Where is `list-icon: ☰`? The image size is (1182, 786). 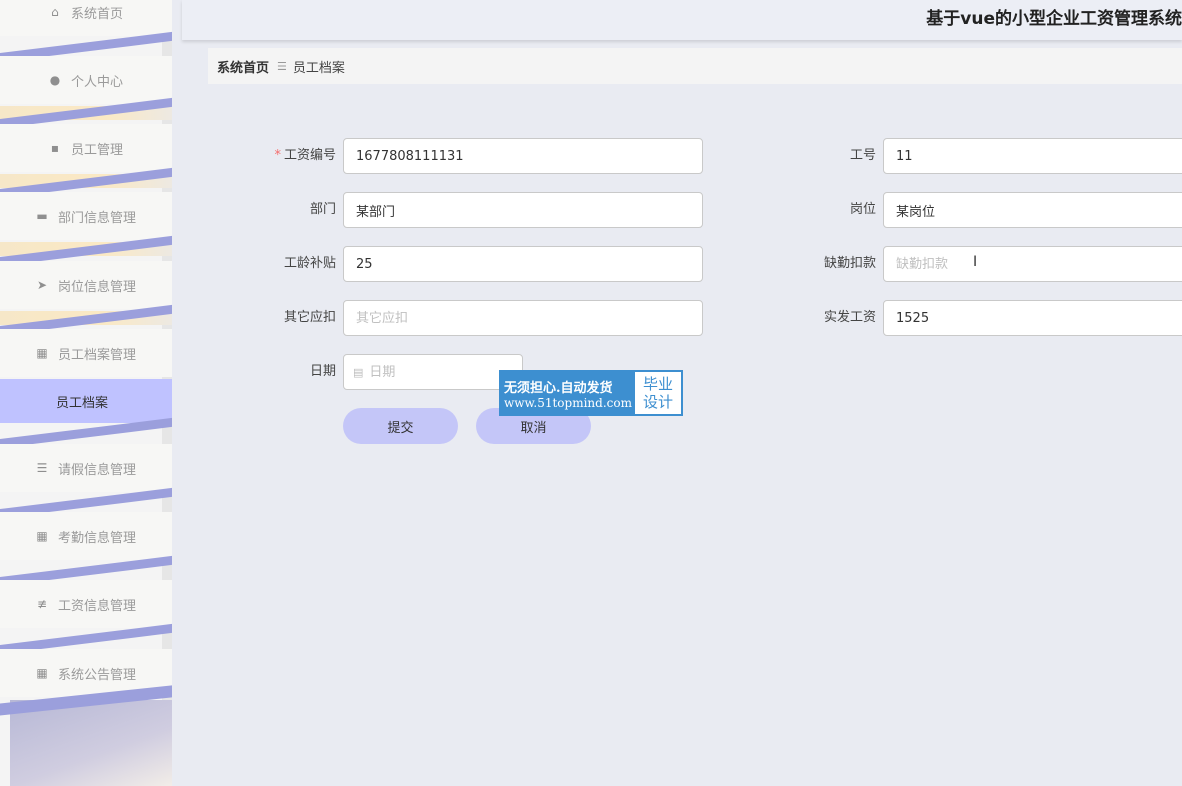 list-icon: ☰ is located at coordinates (42, 468).